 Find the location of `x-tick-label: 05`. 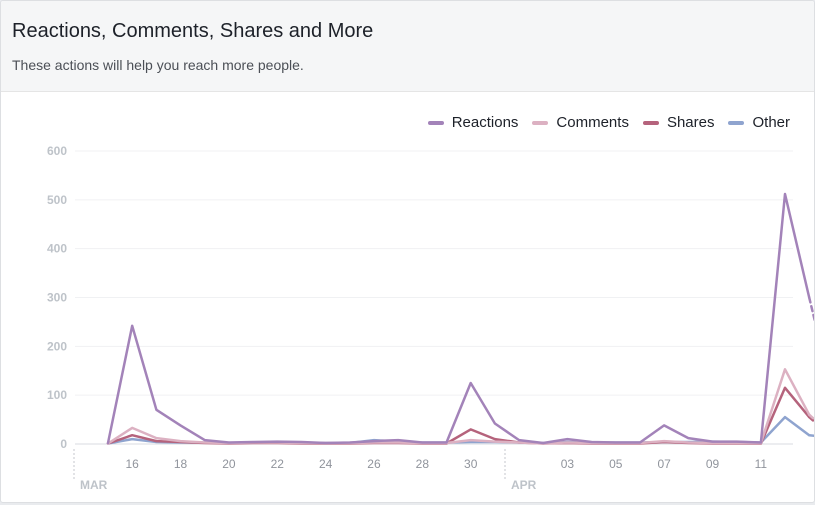

x-tick-label: 05 is located at coordinates (616, 464).